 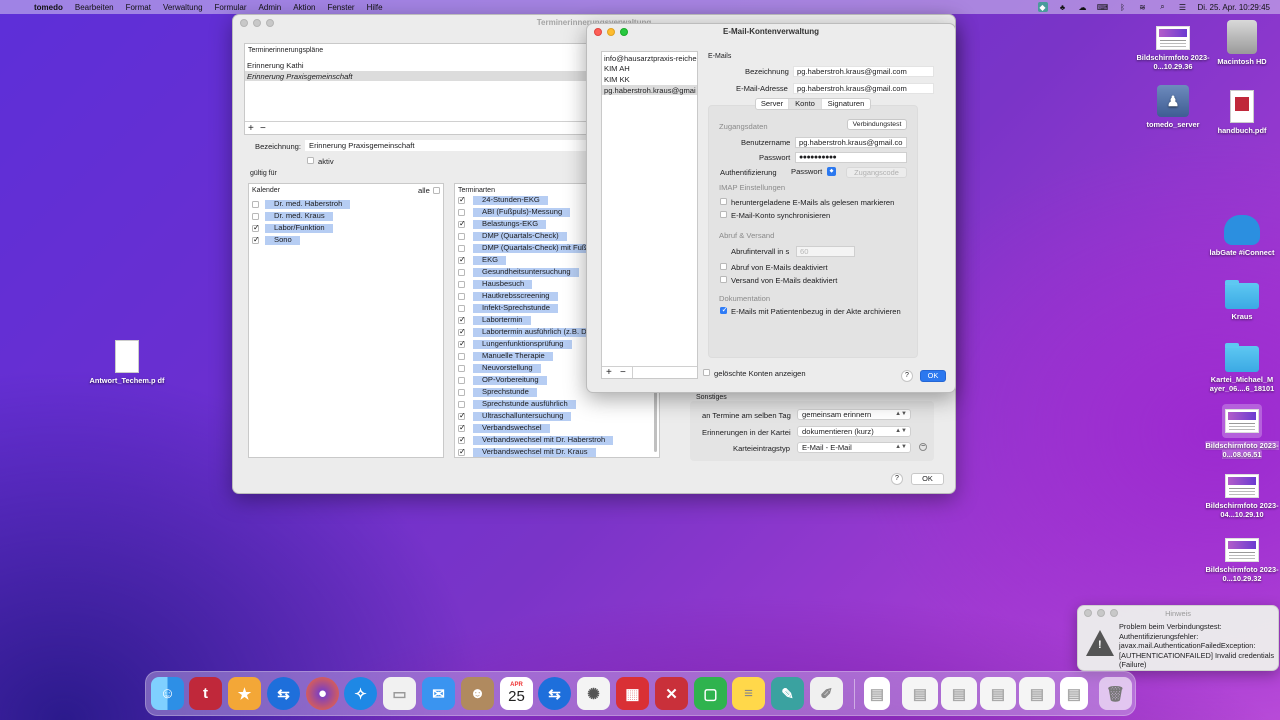 I want to click on green-app-icon: ▢, so click(x=710, y=693).